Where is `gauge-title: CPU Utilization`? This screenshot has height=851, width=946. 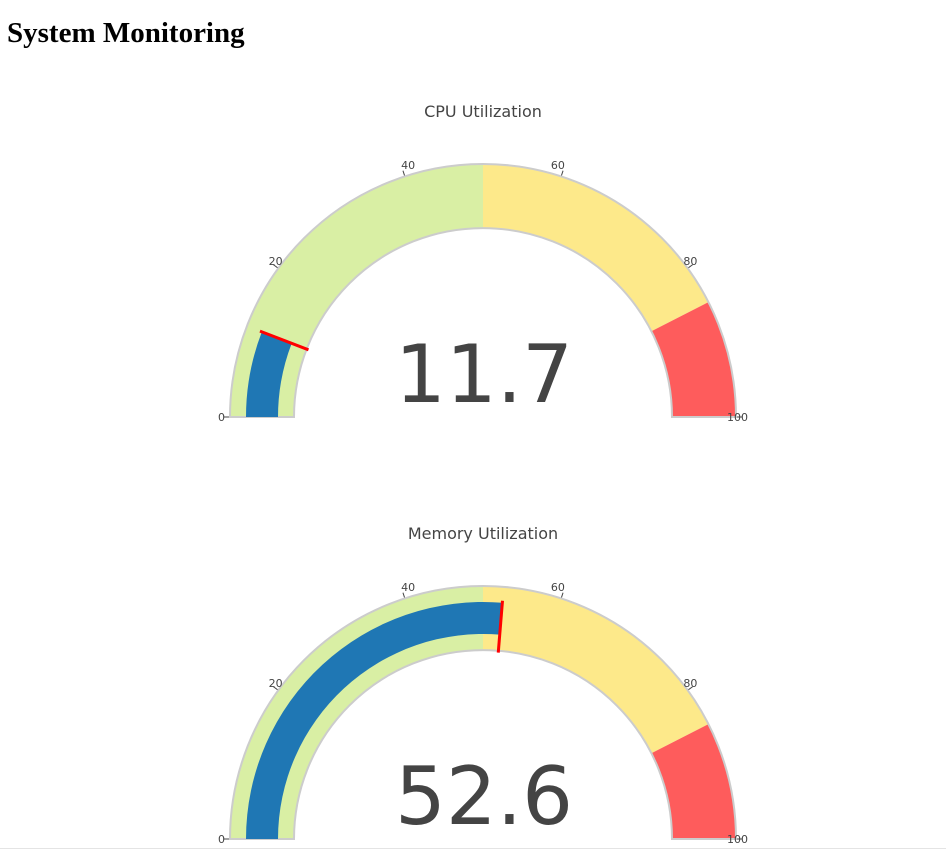 gauge-title: CPU Utilization is located at coordinates (483, 111).